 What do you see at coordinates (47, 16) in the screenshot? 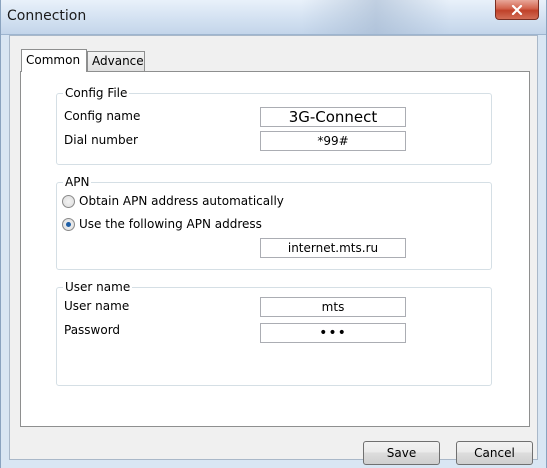
I see `window-title: Connection` at bounding box center [47, 16].